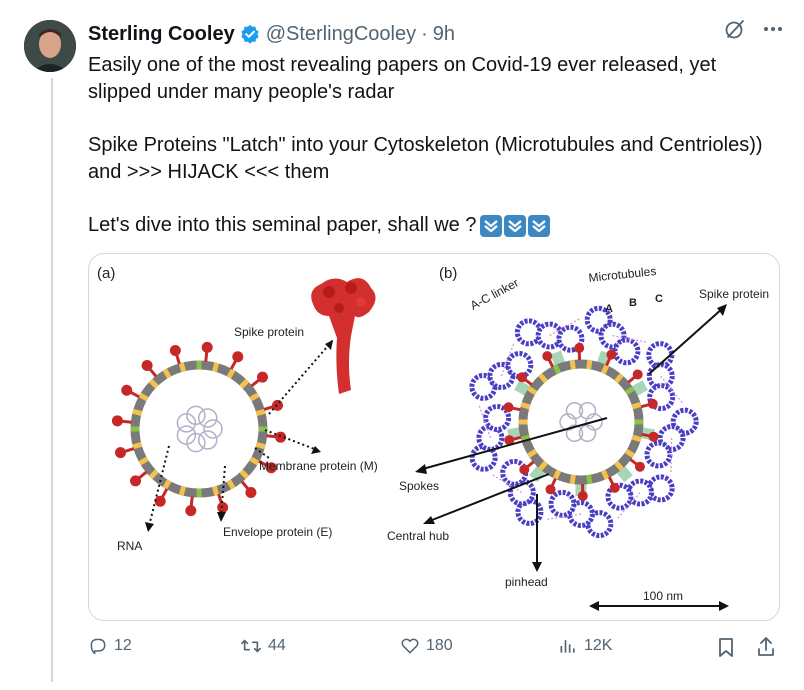 This screenshot has height=690, width=804. What do you see at coordinates (494, 294) in the screenshot?
I see `label-b-ac-linker: A-C linker` at bounding box center [494, 294].